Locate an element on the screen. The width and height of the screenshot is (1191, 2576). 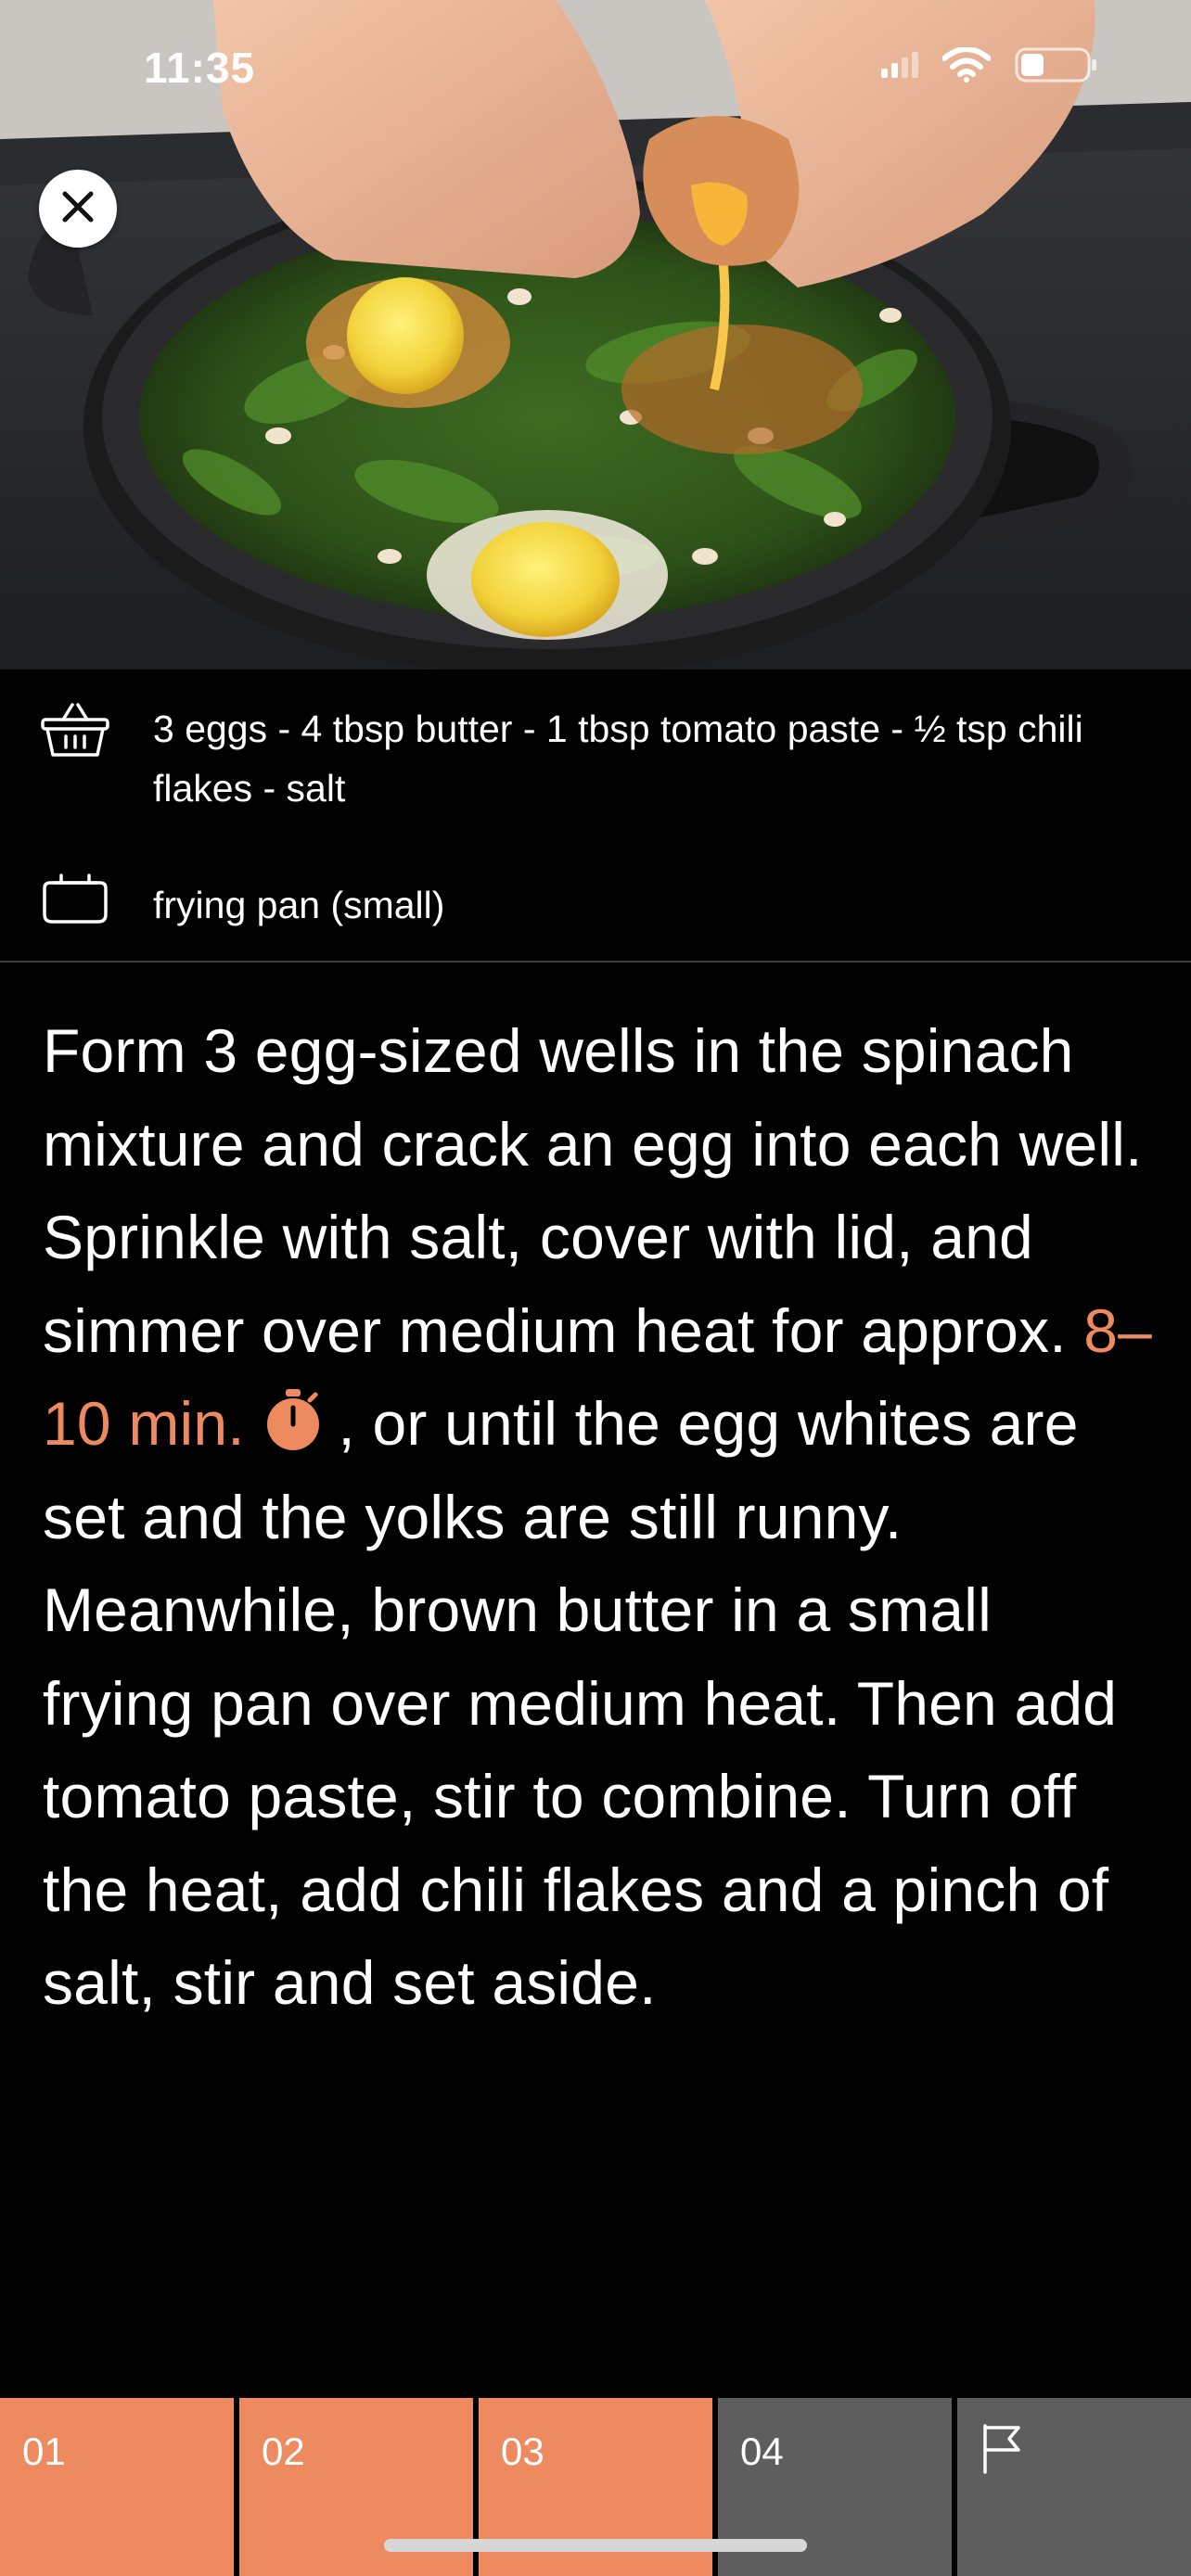
home-indicator is located at coordinates (595, 2545).